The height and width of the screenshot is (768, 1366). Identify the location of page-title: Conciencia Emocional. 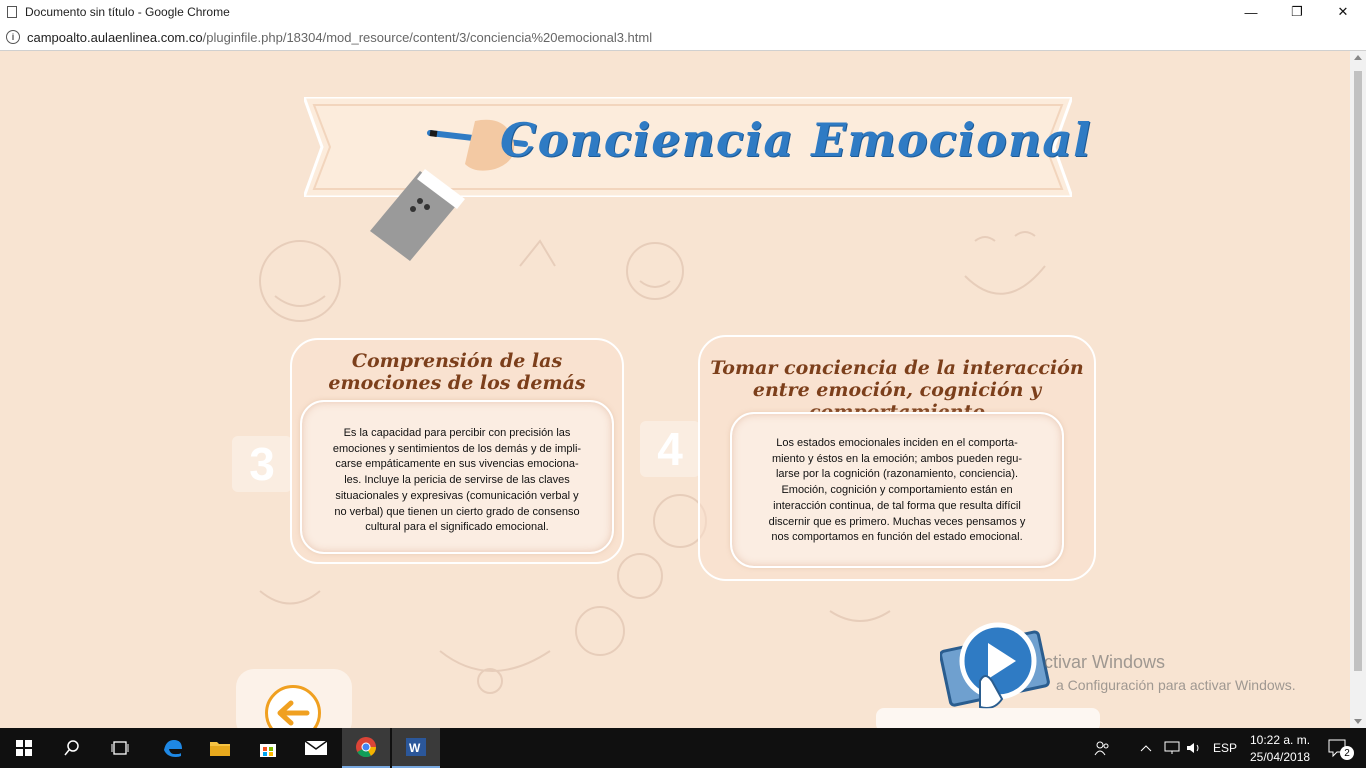
(796, 140).